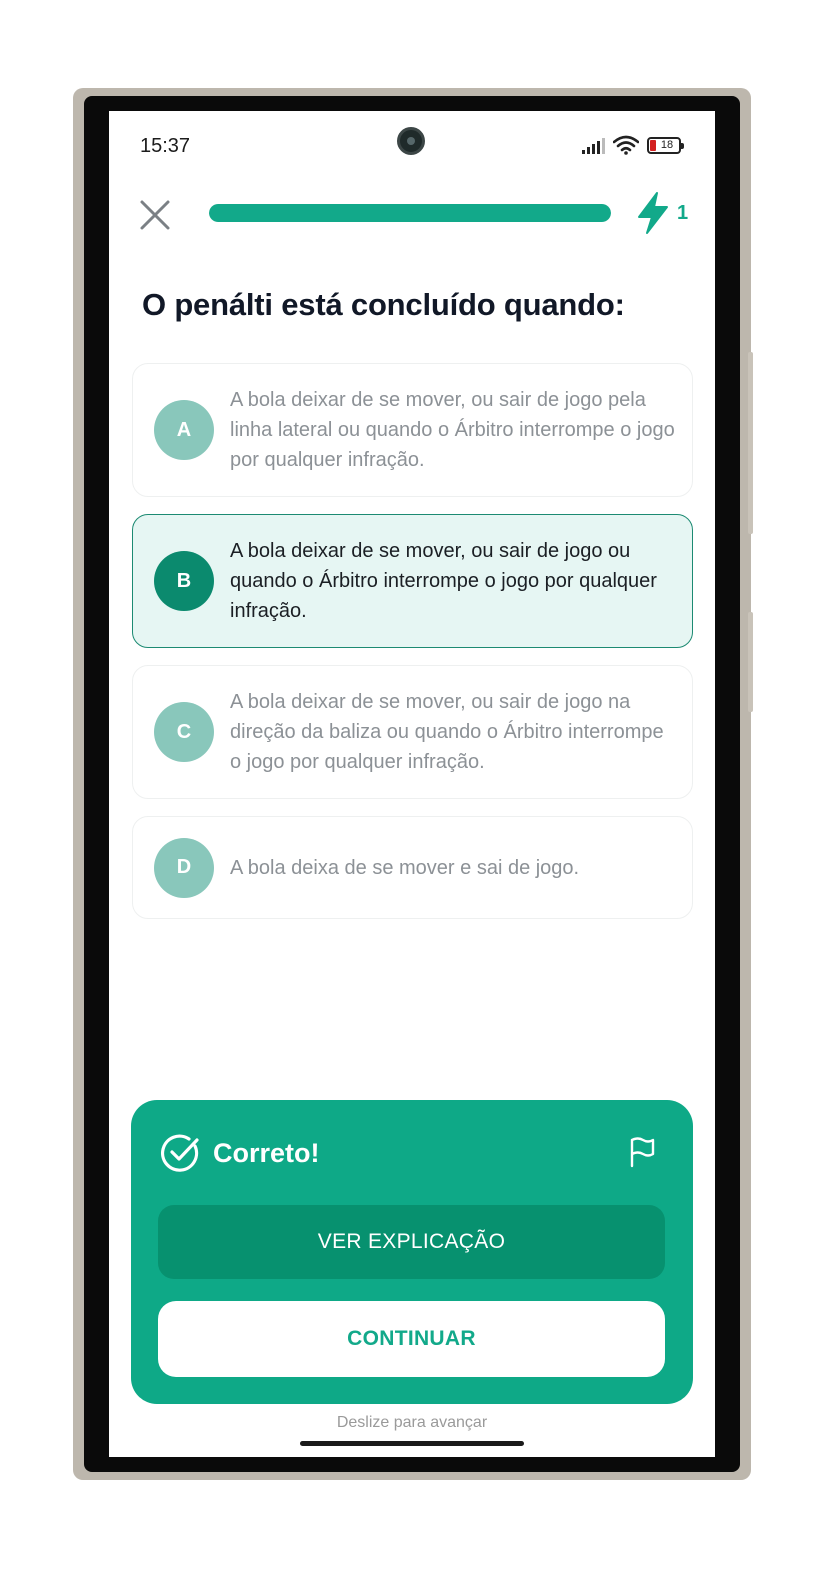  Describe the element at coordinates (626, 145) in the screenshot. I see `wifi-icon` at that location.